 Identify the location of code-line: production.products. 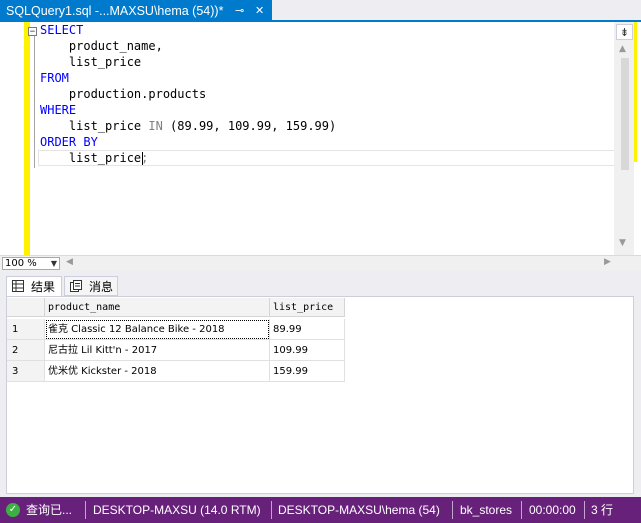
(123, 94).